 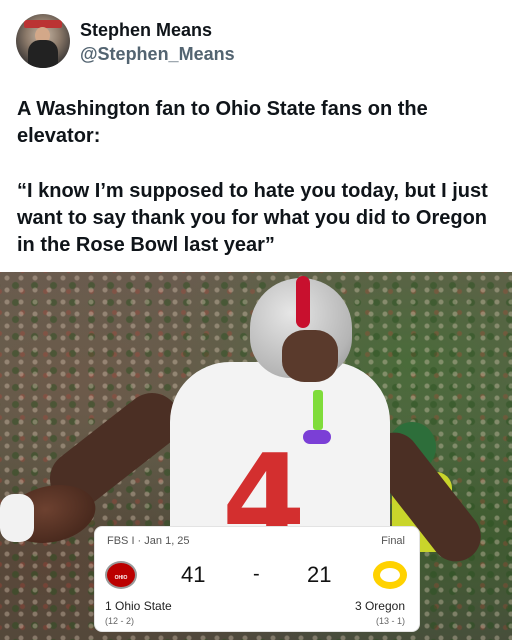 I want to click on avatar, so click(x=43, y=41).